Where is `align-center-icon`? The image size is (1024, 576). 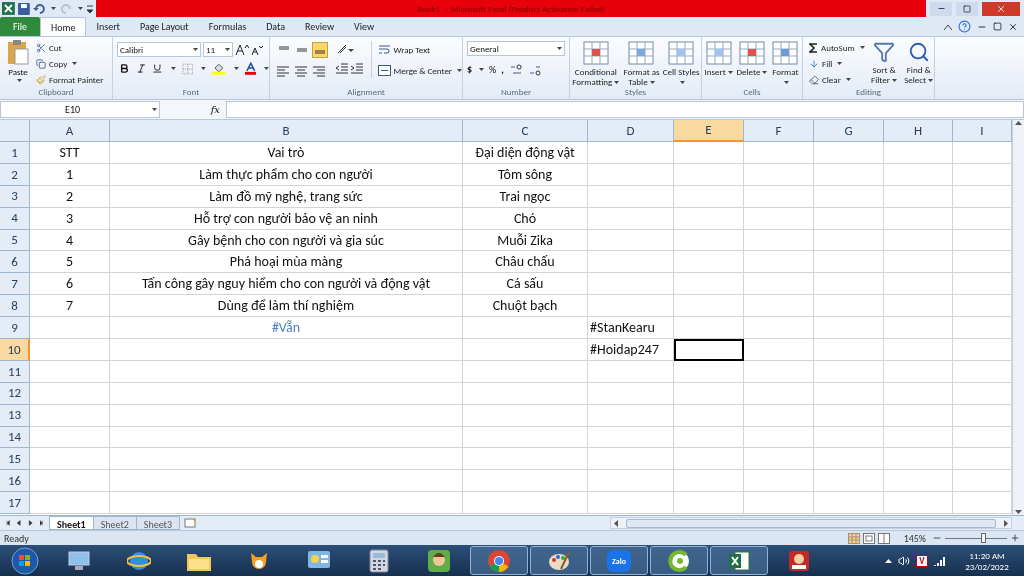 align-center-icon is located at coordinates (301, 71).